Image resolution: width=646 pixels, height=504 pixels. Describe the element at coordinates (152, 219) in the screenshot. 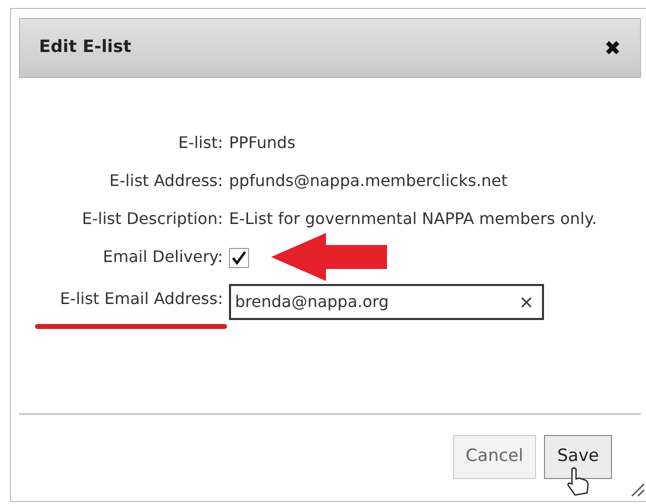

I see `field-label: E-list Description:` at that location.